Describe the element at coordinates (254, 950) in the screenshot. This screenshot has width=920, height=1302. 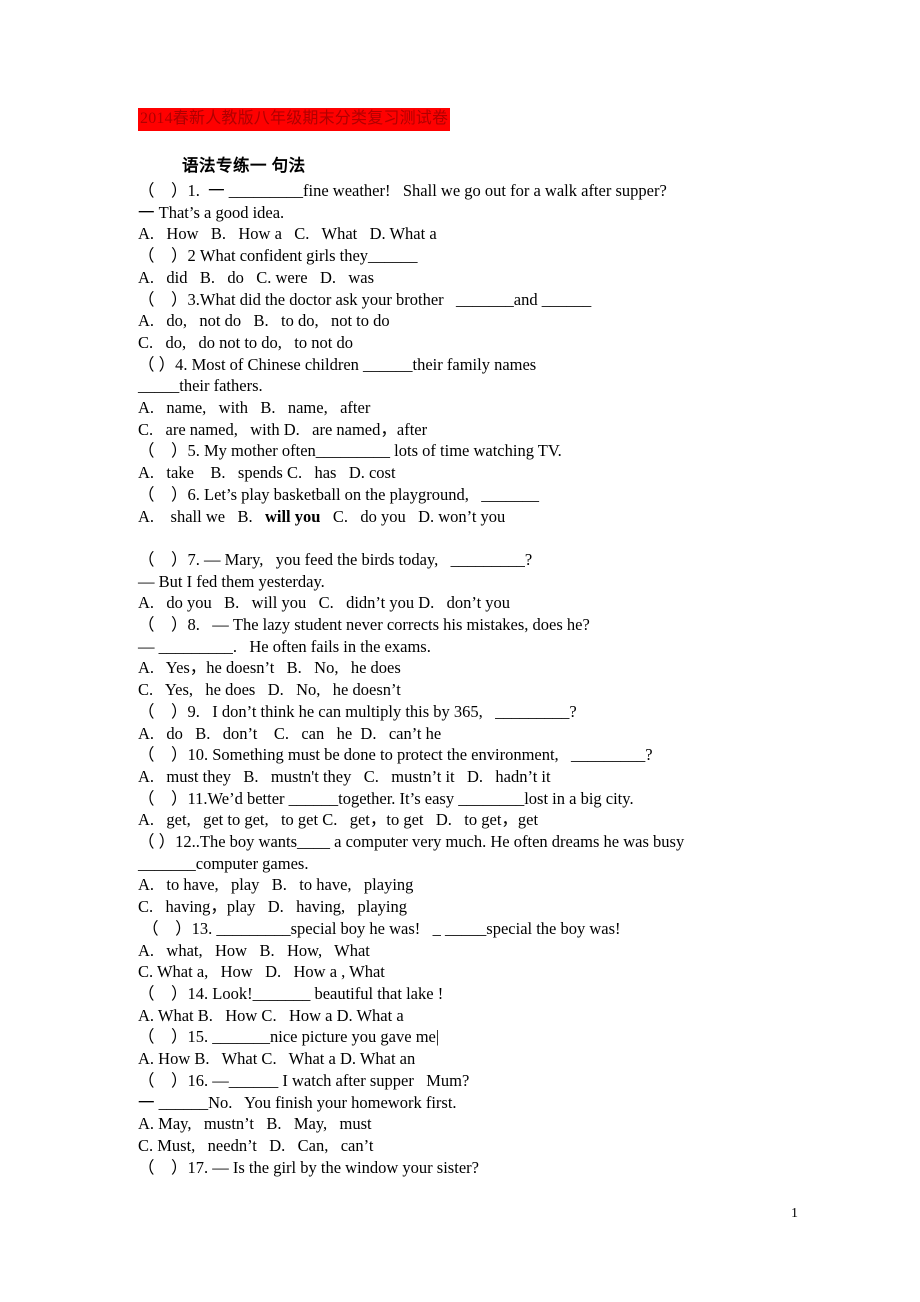
I see `text-line: A. what, How B. How, What` at that location.